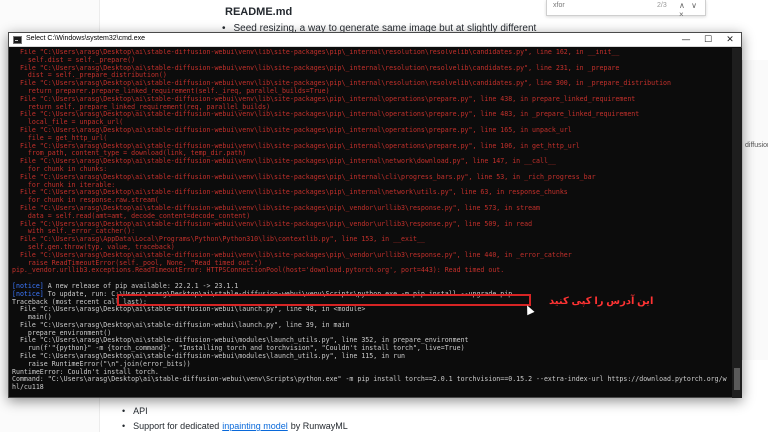 This screenshot has height=432, width=768. What do you see at coordinates (176, 426) in the screenshot?
I see `list-item-label: Support for dedicated` at bounding box center [176, 426].